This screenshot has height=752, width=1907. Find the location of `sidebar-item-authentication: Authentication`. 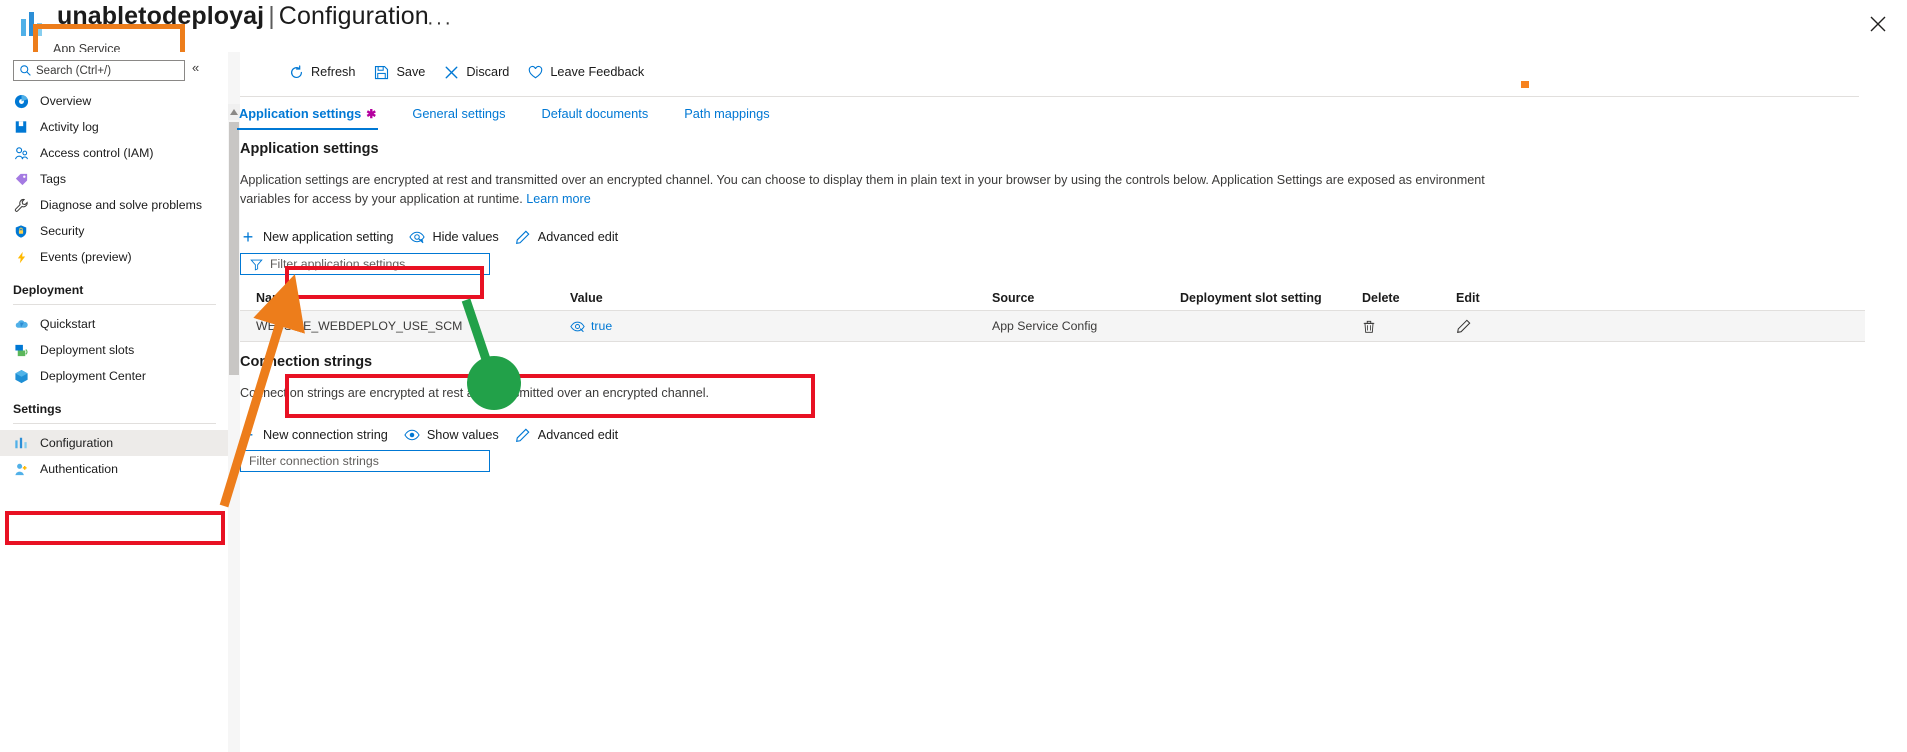

sidebar-item-authentication: Authentication is located at coordinates (114, 469).